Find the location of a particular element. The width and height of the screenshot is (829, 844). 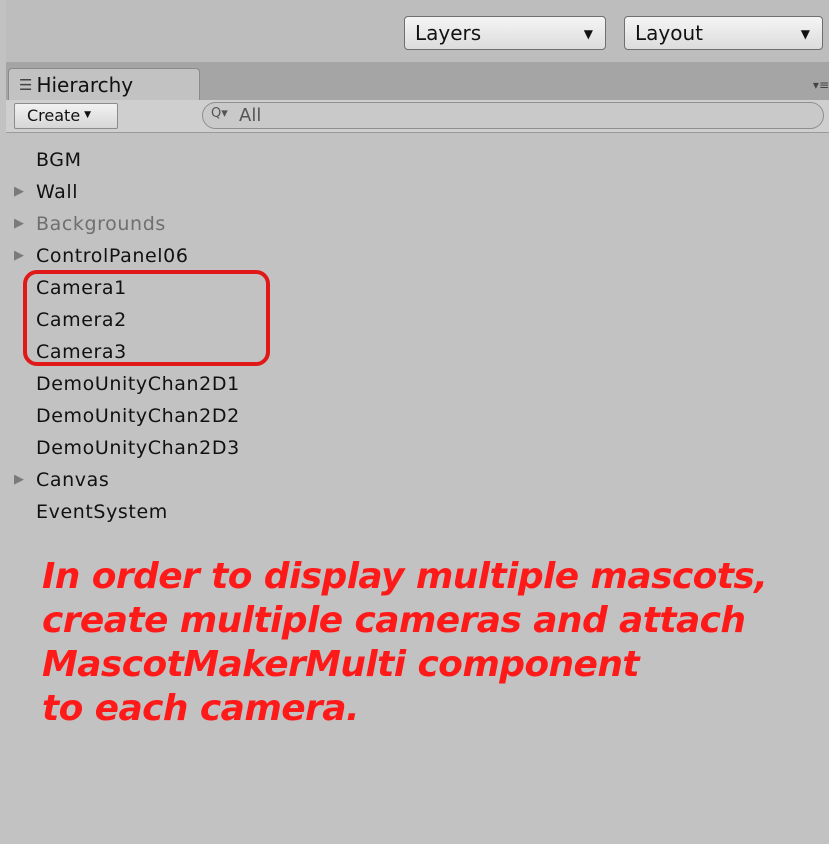

annotation-line: to each camera. is located at coordinates (201, 708).